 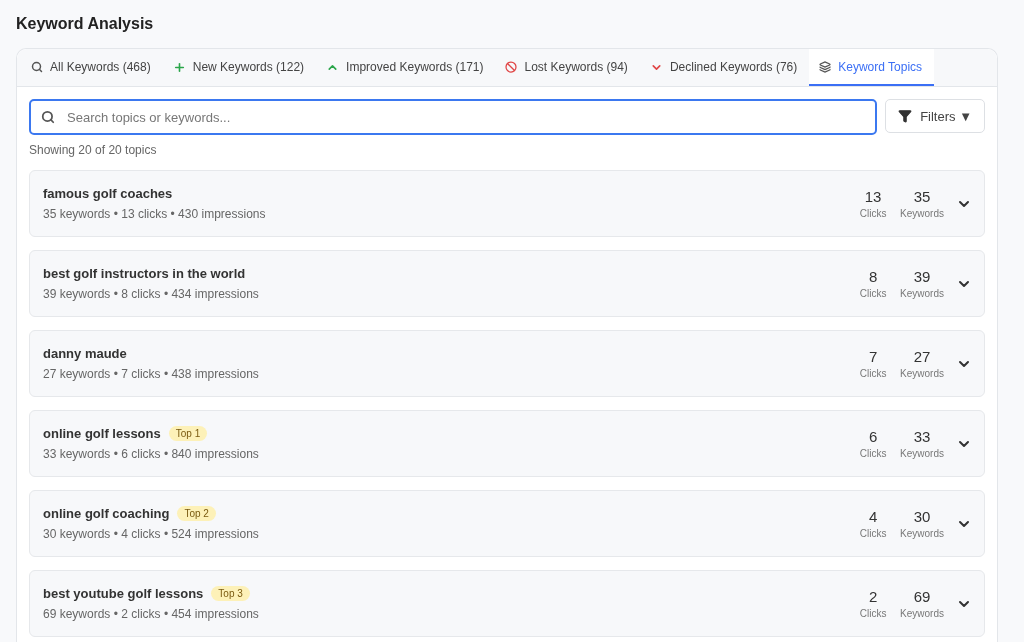 What do you see at coordinates (507, 363) in the screenshot?
I see `topic-card: danny maude 27 keywords • 7 clicks • 438 impressions 7 Clicks 27 Keywords` at bounding box center [507, 363].